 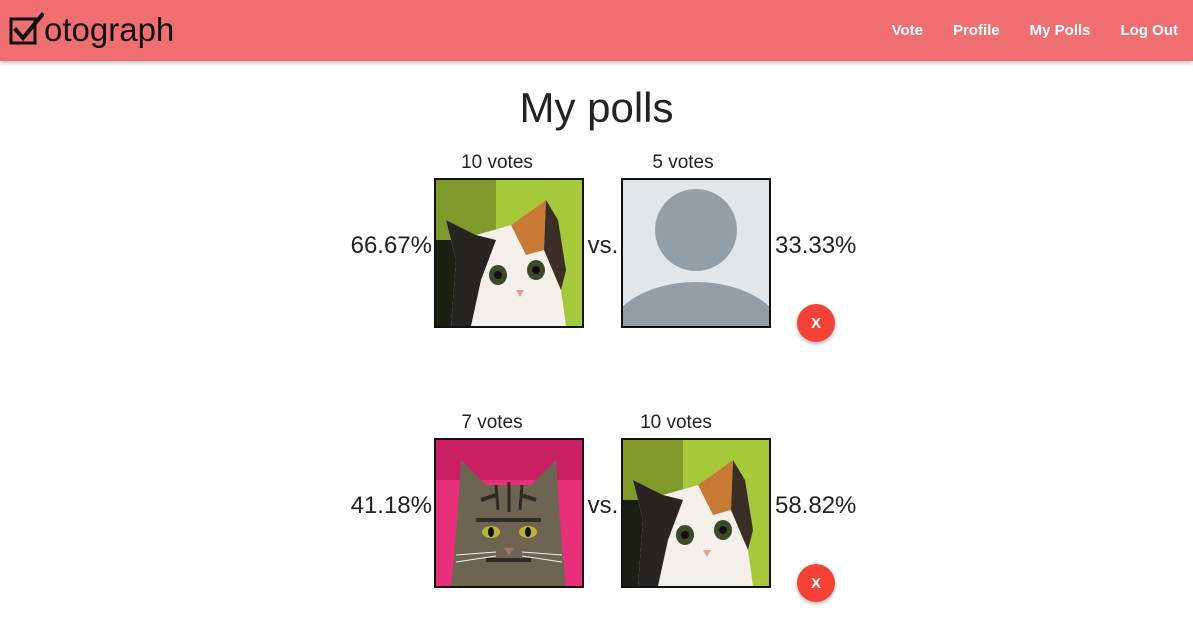 I want to click on default-avatar-placeholder, so click(x=696, y=253).